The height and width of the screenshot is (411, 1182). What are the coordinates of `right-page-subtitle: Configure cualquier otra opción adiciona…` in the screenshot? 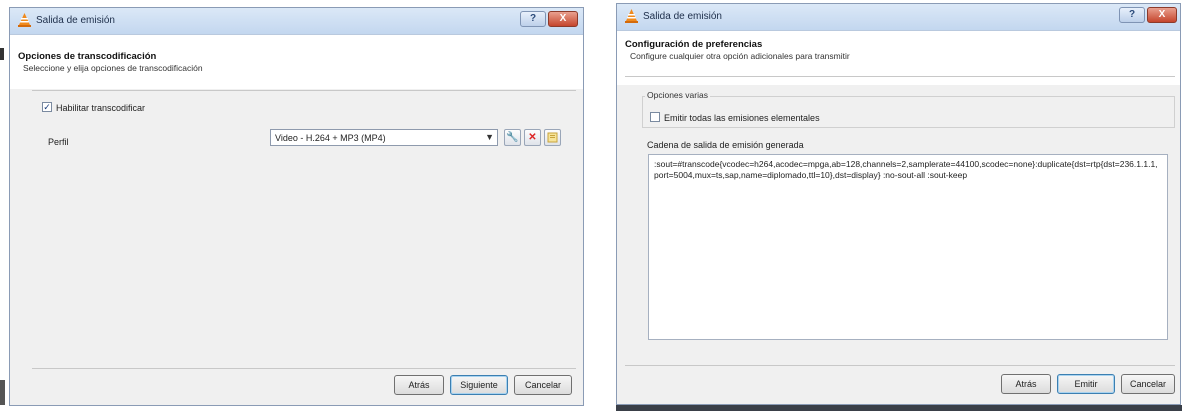 It's located at (740, 56).